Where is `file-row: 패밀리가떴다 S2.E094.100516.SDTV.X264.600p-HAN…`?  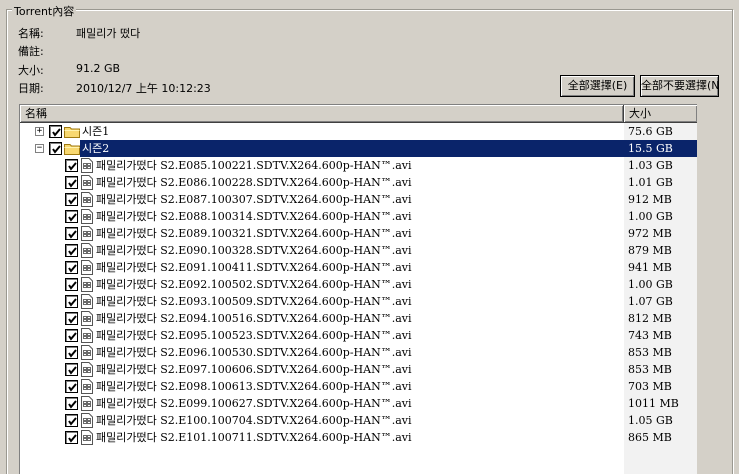
file-row: 패밀리가떴다 S2.E094.100516.SDTV.X264.600p-HAN… is located at coordinates (359, 318).